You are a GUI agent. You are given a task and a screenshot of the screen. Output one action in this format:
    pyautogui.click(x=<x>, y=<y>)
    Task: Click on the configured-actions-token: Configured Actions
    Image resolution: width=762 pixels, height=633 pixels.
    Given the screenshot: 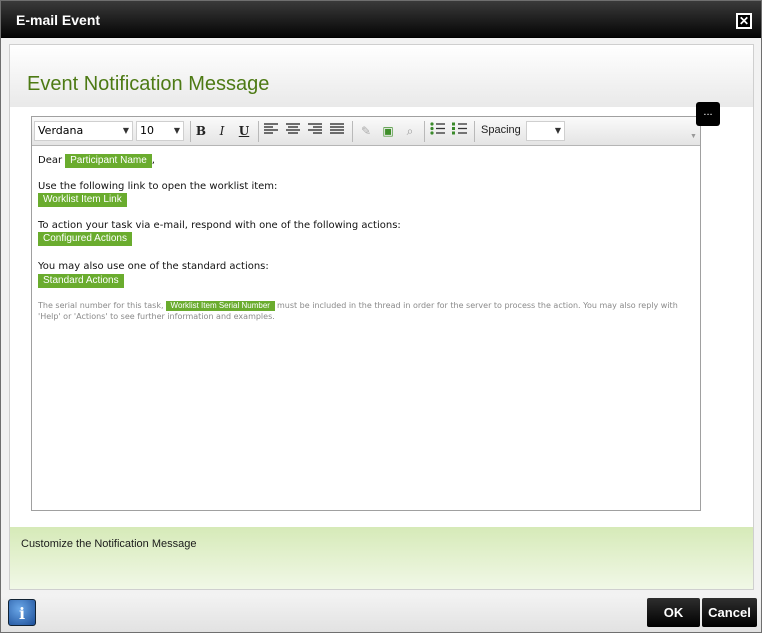 What is the action you would take?
    pyautogui.click(x=85, y=239)
    